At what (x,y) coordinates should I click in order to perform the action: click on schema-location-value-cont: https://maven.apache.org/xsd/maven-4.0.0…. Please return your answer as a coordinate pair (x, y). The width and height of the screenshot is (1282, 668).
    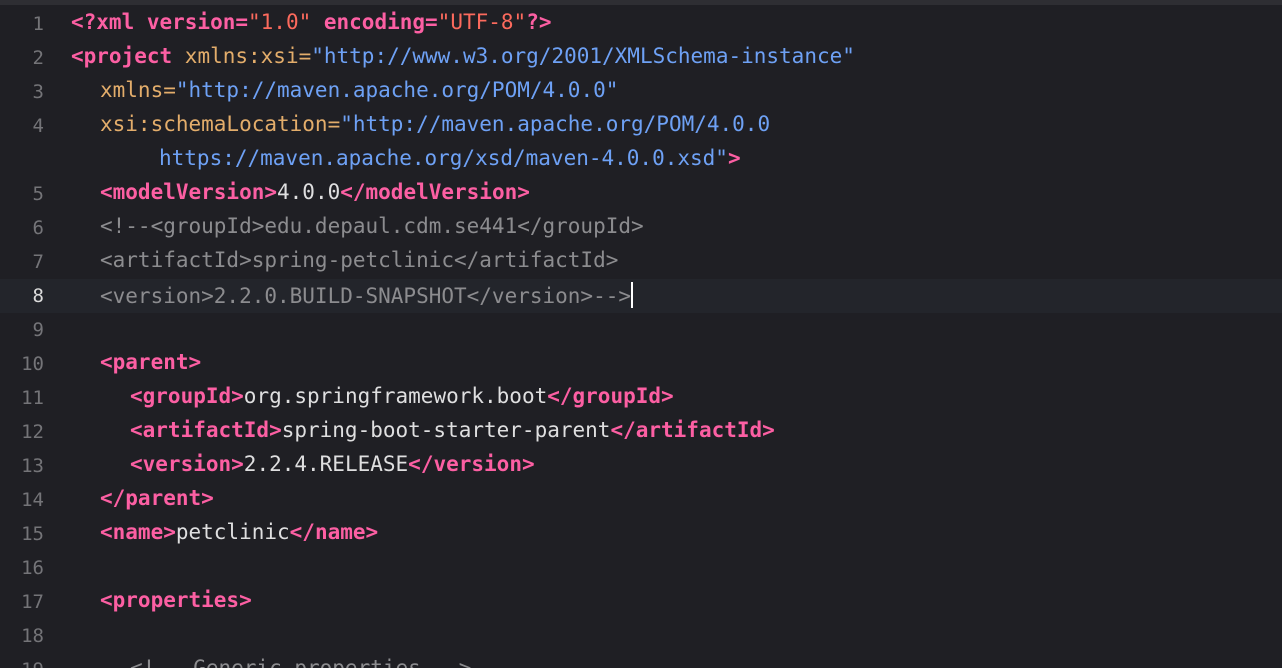
    Looking at the image, I should click on (443, 158).